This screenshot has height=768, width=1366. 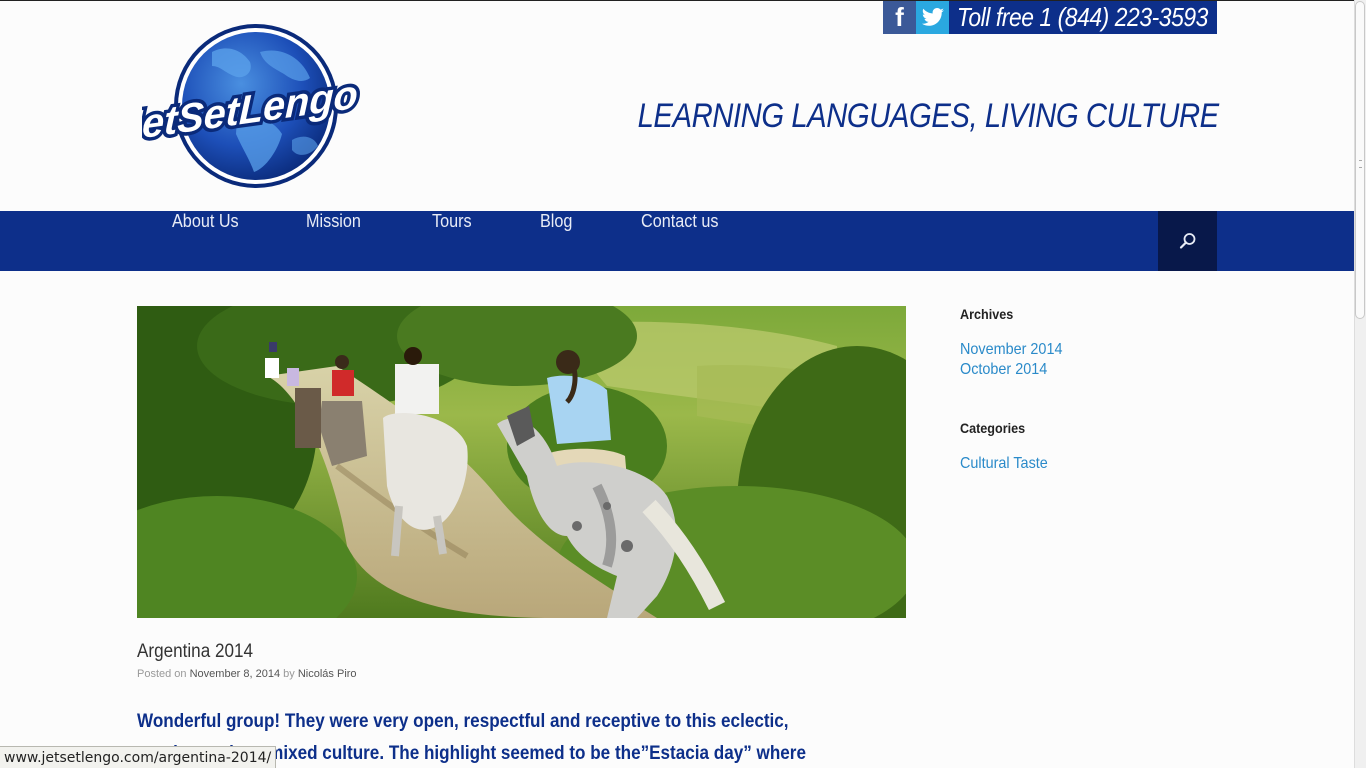 I want to click on social-phone-bar: f Toll free 1 (844) 223-3593, so click(x=1050, y=17).